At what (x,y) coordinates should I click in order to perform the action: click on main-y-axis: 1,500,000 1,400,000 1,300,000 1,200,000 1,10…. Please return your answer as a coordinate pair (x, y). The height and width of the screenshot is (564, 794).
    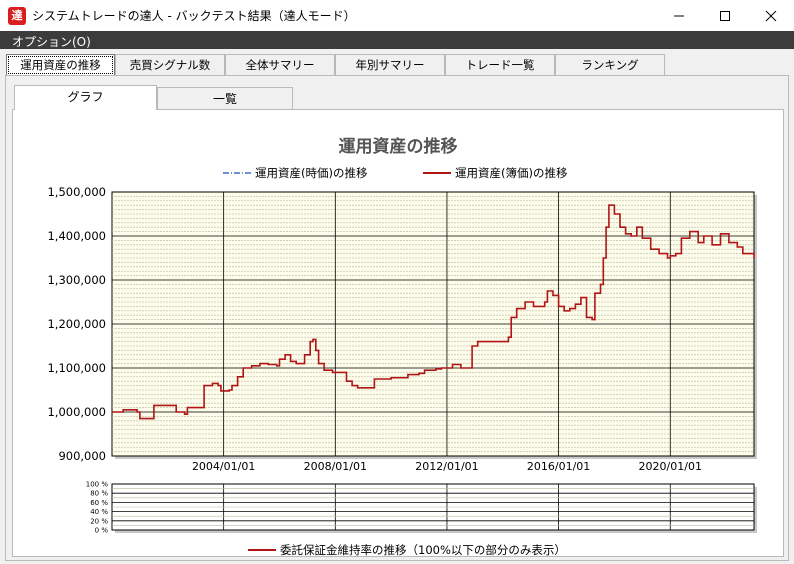
    Looking at the image, I should click on (76, 324).